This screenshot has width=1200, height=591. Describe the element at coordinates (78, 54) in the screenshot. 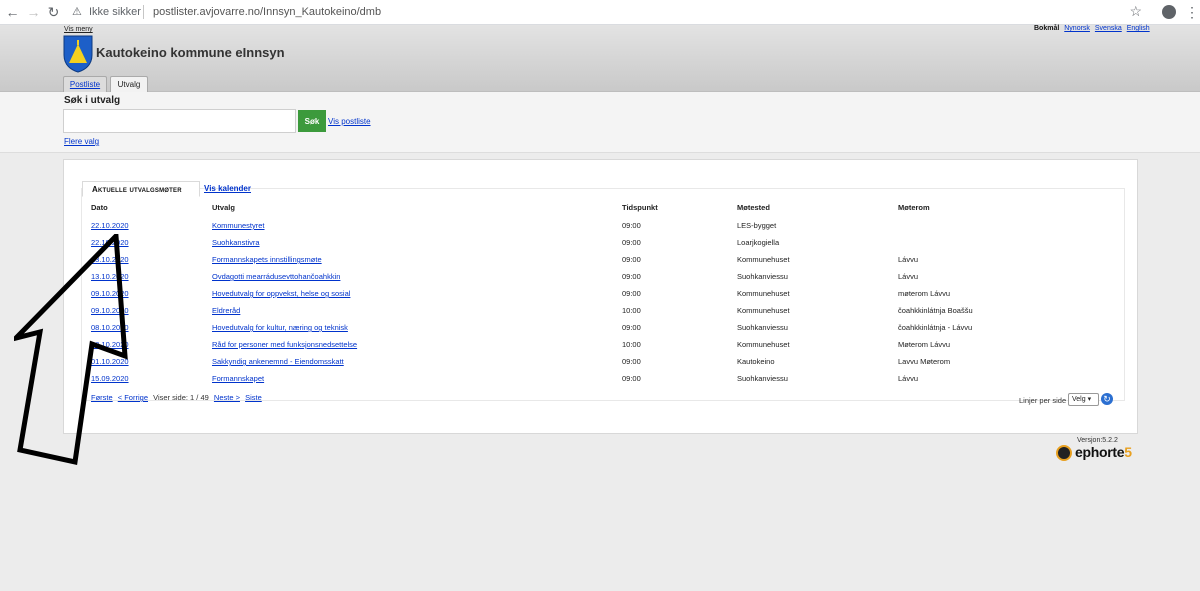

I see `coat-of-arms-icon` at that location.